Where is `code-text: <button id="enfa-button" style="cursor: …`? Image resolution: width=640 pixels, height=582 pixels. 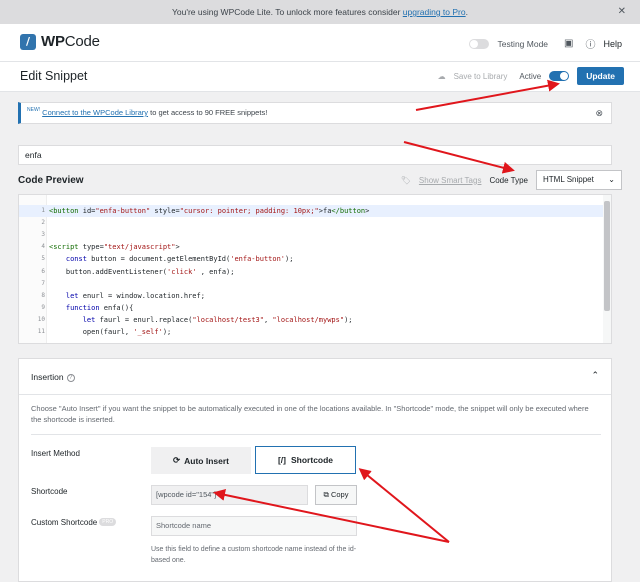 code-text: <button id="enfa-button" style="cursor: … is located at coordinates (209, 211).